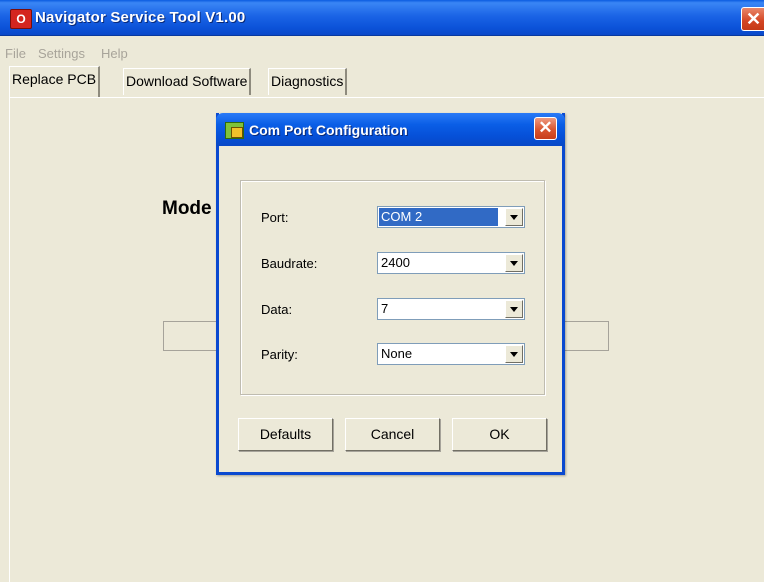 This screenshot has width=764, height=582. What do you see at coordinates (308, 81) in the screenshot?
I see `tab-diagnostics: Diagnostics` at bounding box center [308, 81].